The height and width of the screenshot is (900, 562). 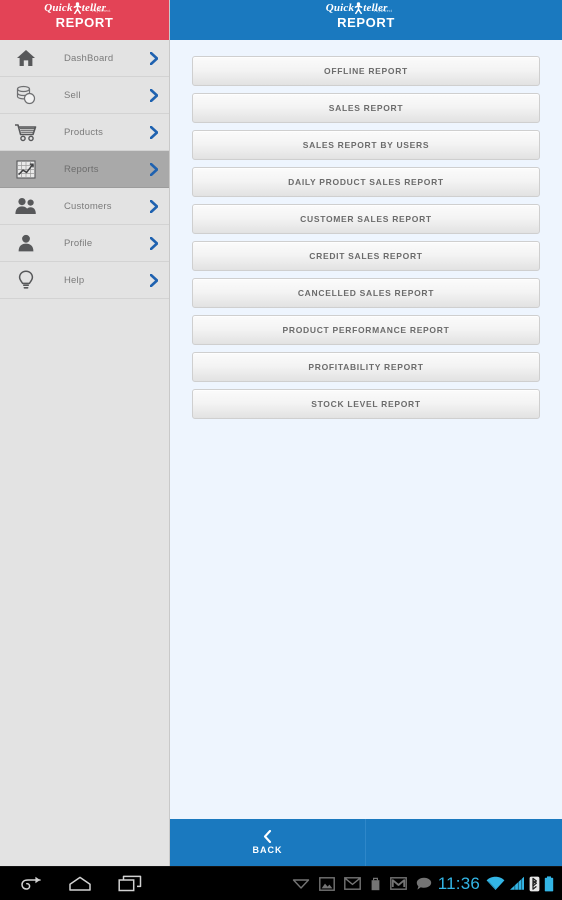 I want to click on android-status-icons: 11:36, so click(x=500, y=884).